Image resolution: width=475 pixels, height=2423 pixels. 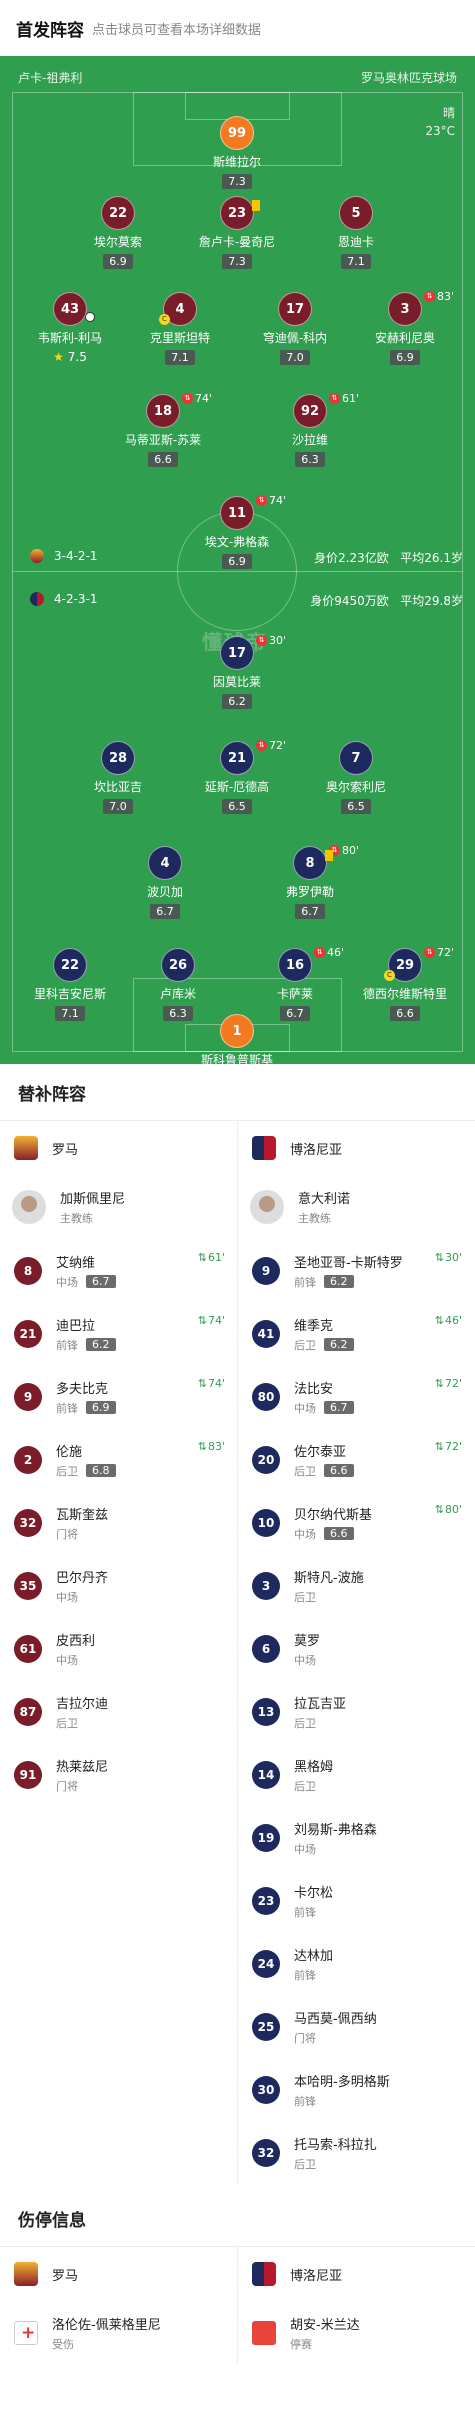 I want to click on home-player: 4 克里斯坦特 7.1 C, so click(x=180, y=328).